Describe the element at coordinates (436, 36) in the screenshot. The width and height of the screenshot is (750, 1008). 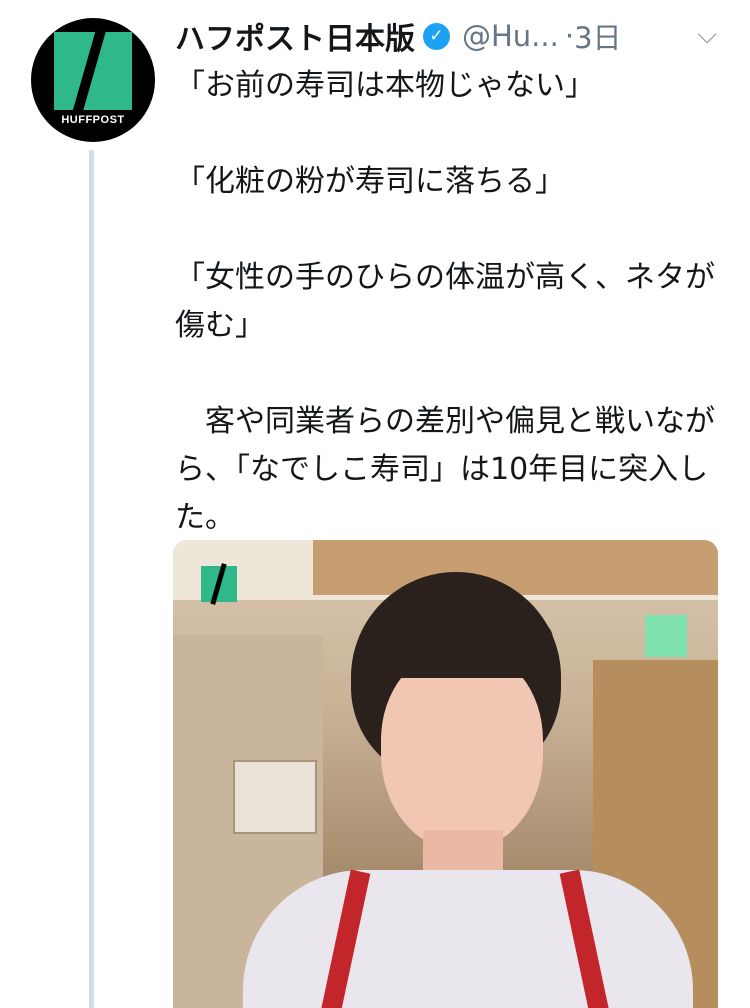
I see `verified-badge-icon: ✓` at that location.